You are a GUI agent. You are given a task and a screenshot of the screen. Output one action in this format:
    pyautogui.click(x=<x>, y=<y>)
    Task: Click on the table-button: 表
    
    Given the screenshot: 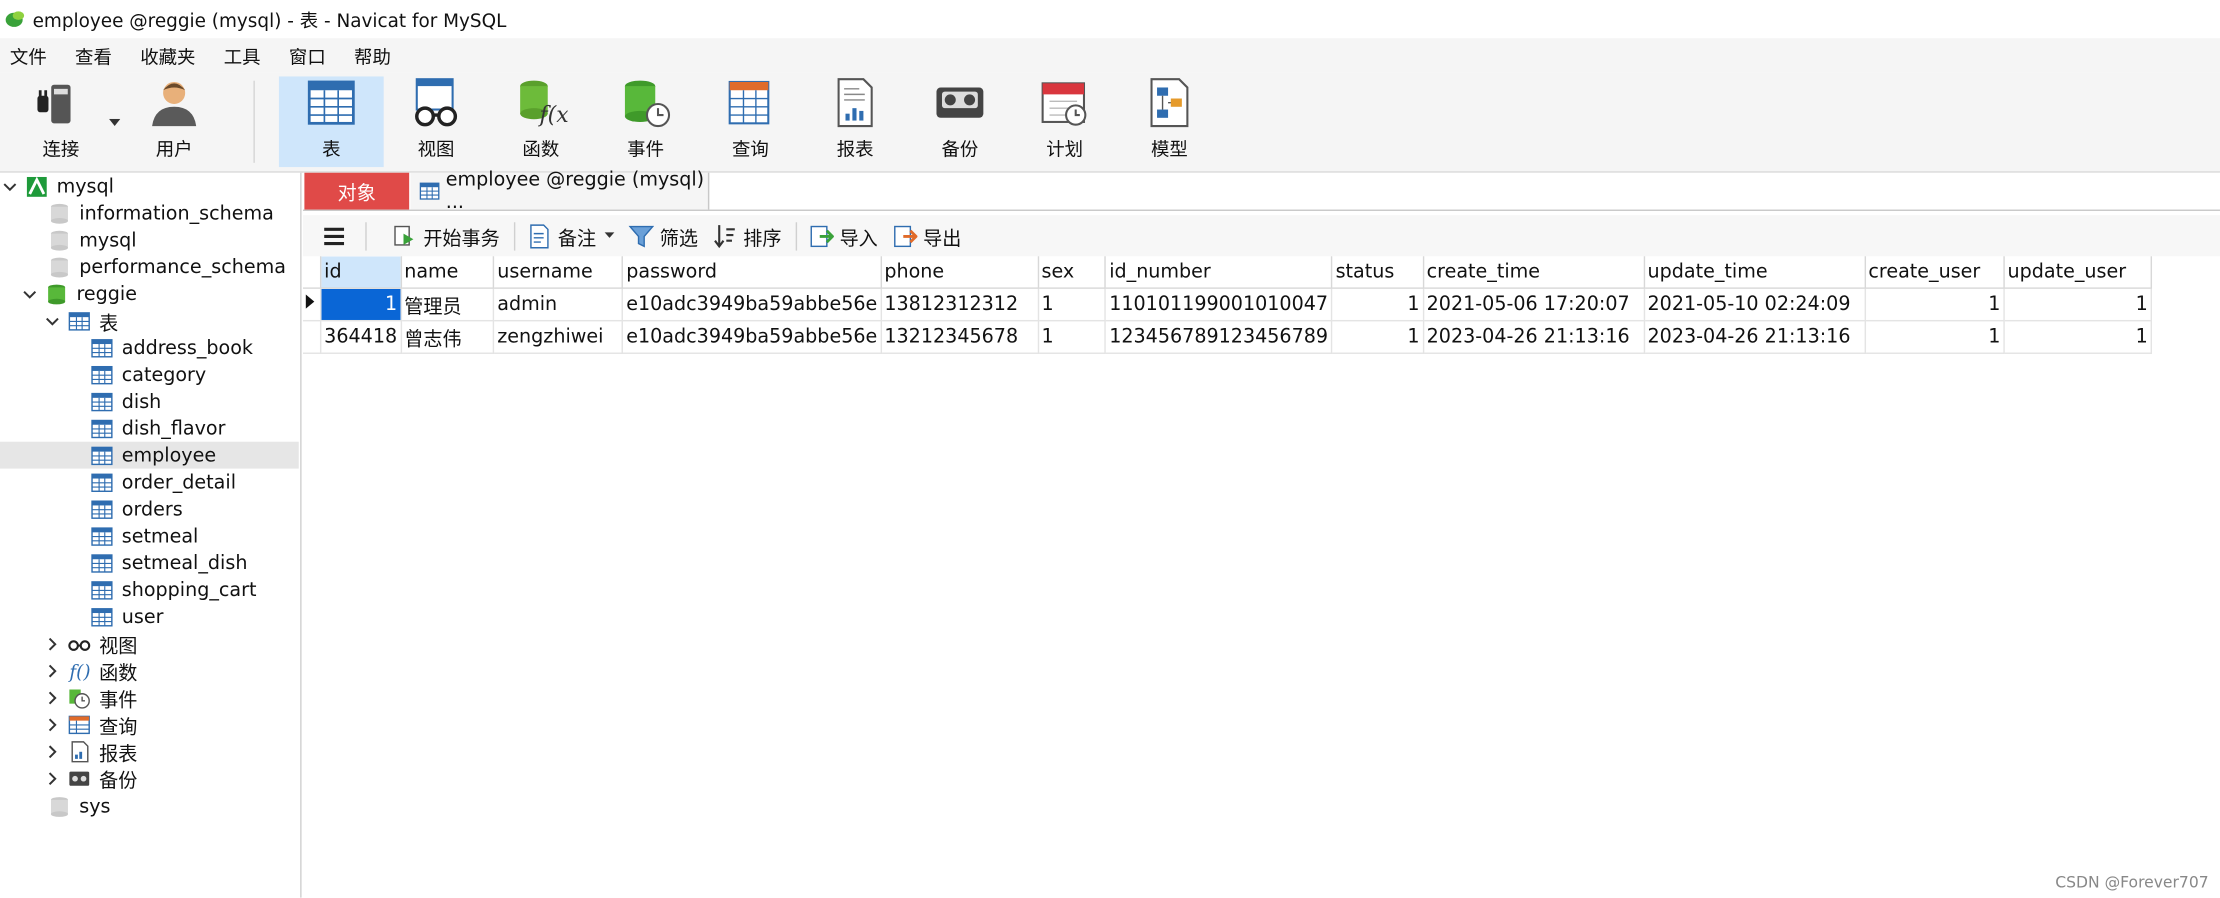 What is the action you would take?
    pyautogui.click(x=331, y=122)
    